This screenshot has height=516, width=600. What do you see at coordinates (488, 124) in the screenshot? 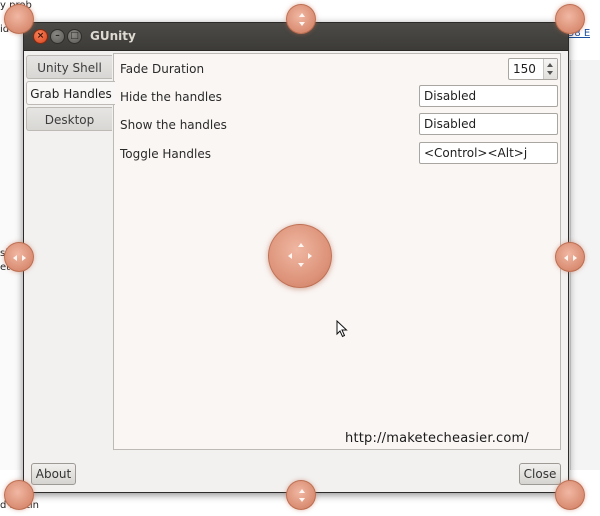
I see `show-handles-field: Disabled` at bounding box center [488, 124].